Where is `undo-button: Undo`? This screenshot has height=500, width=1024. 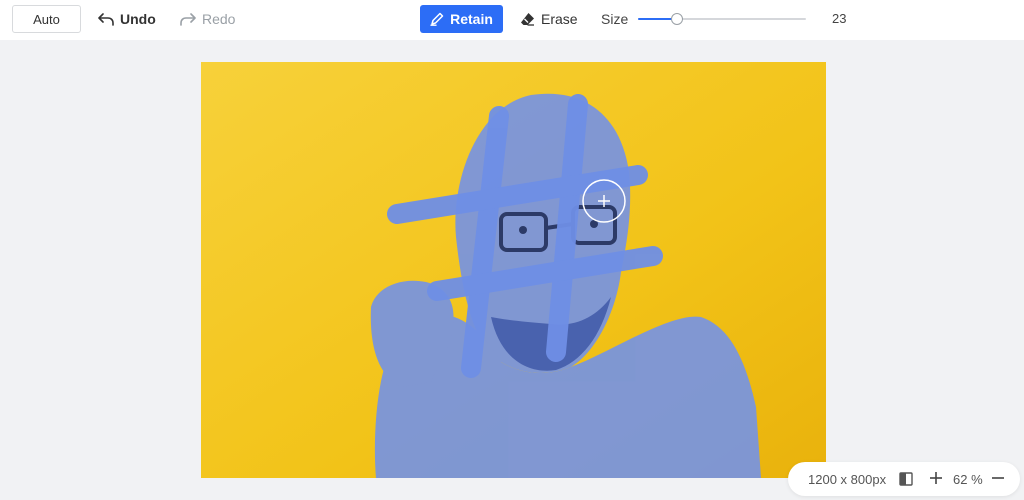
undo-button: Undo is located at coordinates (127, 19).